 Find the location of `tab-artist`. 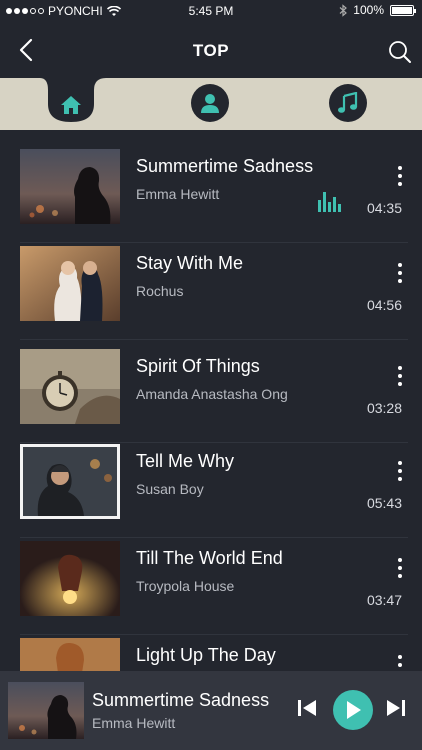

tab-artist is located at coordinates (210, 103).